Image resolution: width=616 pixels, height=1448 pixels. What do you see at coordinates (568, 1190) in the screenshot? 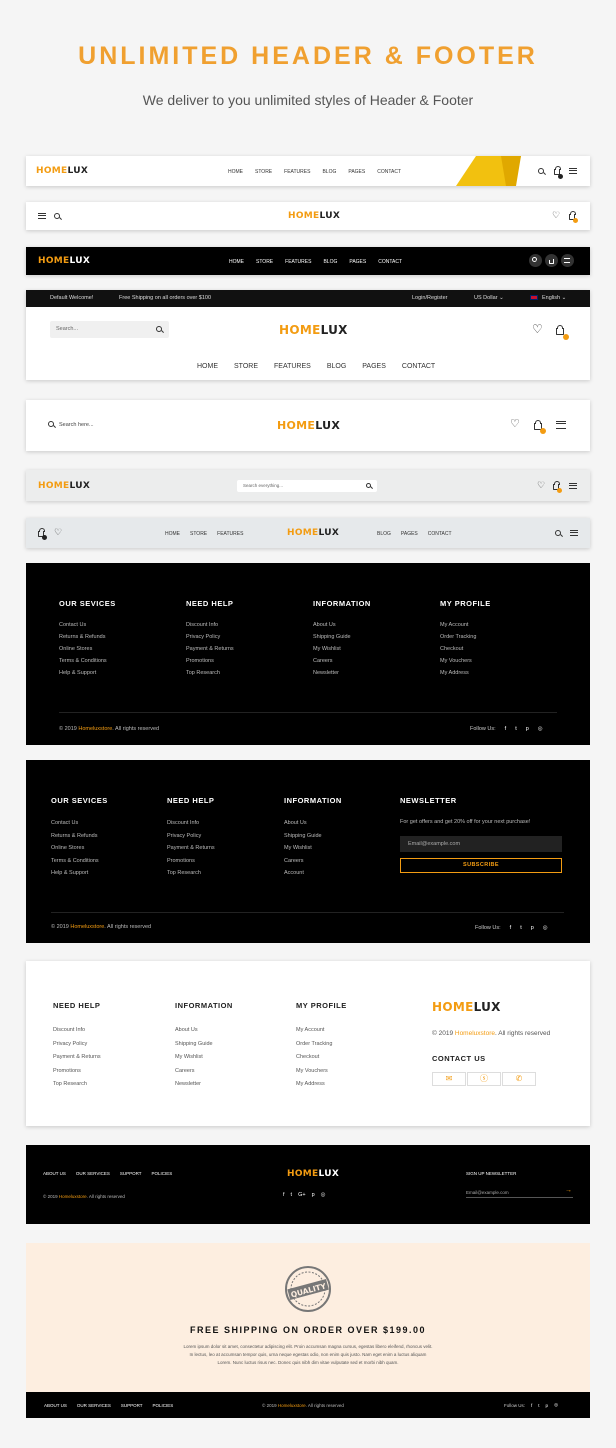
I see `arrow-right-icon: →` at bounding box center [568, 1190].